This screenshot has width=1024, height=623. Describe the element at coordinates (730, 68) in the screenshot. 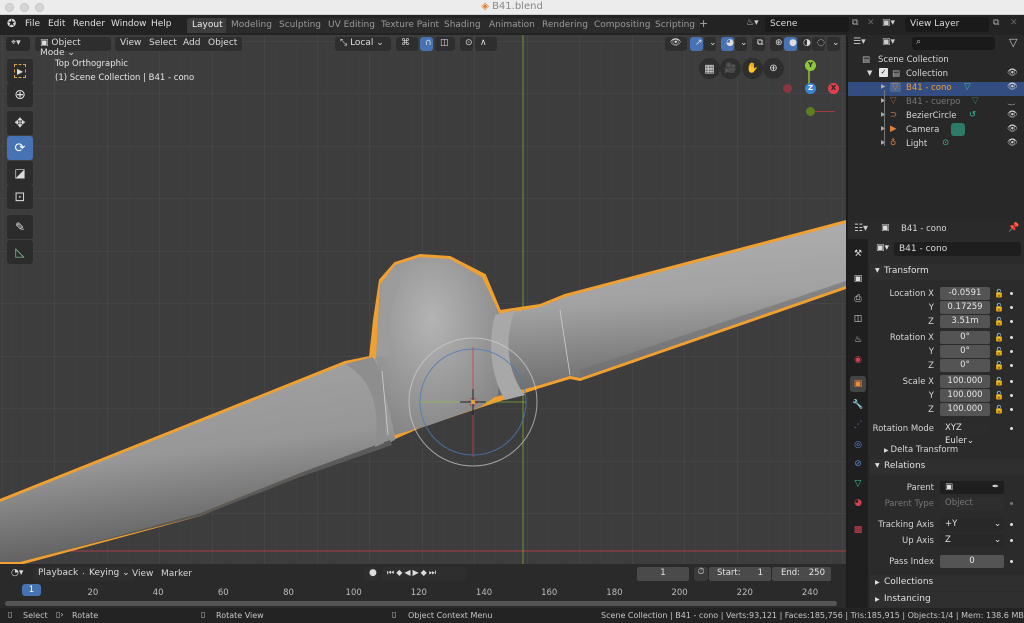

I see `camera-view-button: 🎥` at that location.